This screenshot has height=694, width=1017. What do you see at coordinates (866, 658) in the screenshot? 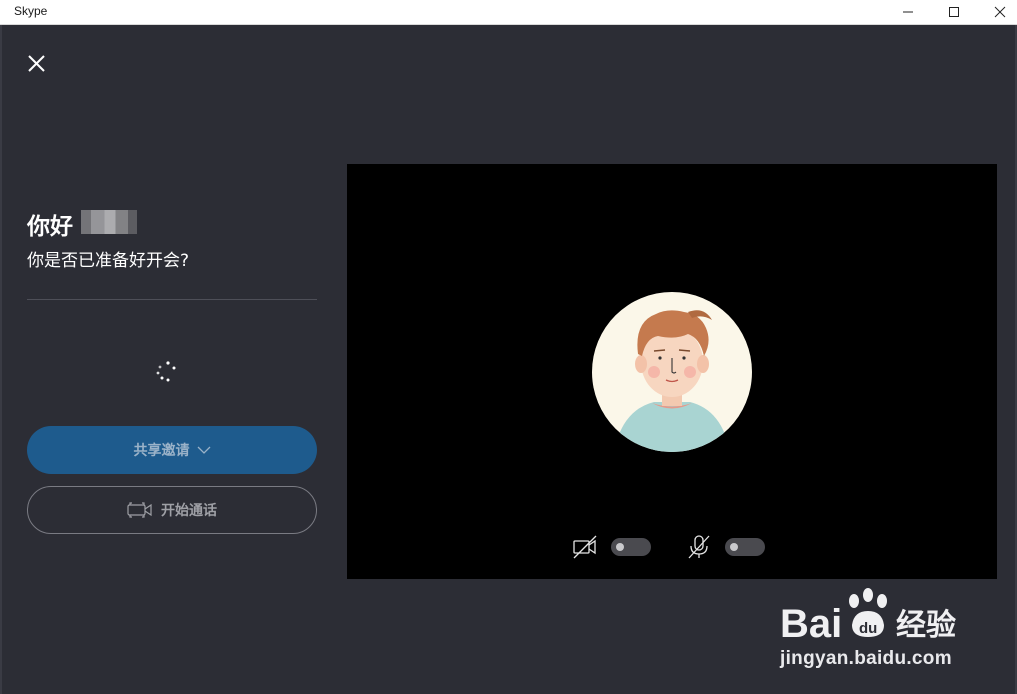
I see `watermark-url: jingyan.baidu.com` at bounding box center [866, 658].